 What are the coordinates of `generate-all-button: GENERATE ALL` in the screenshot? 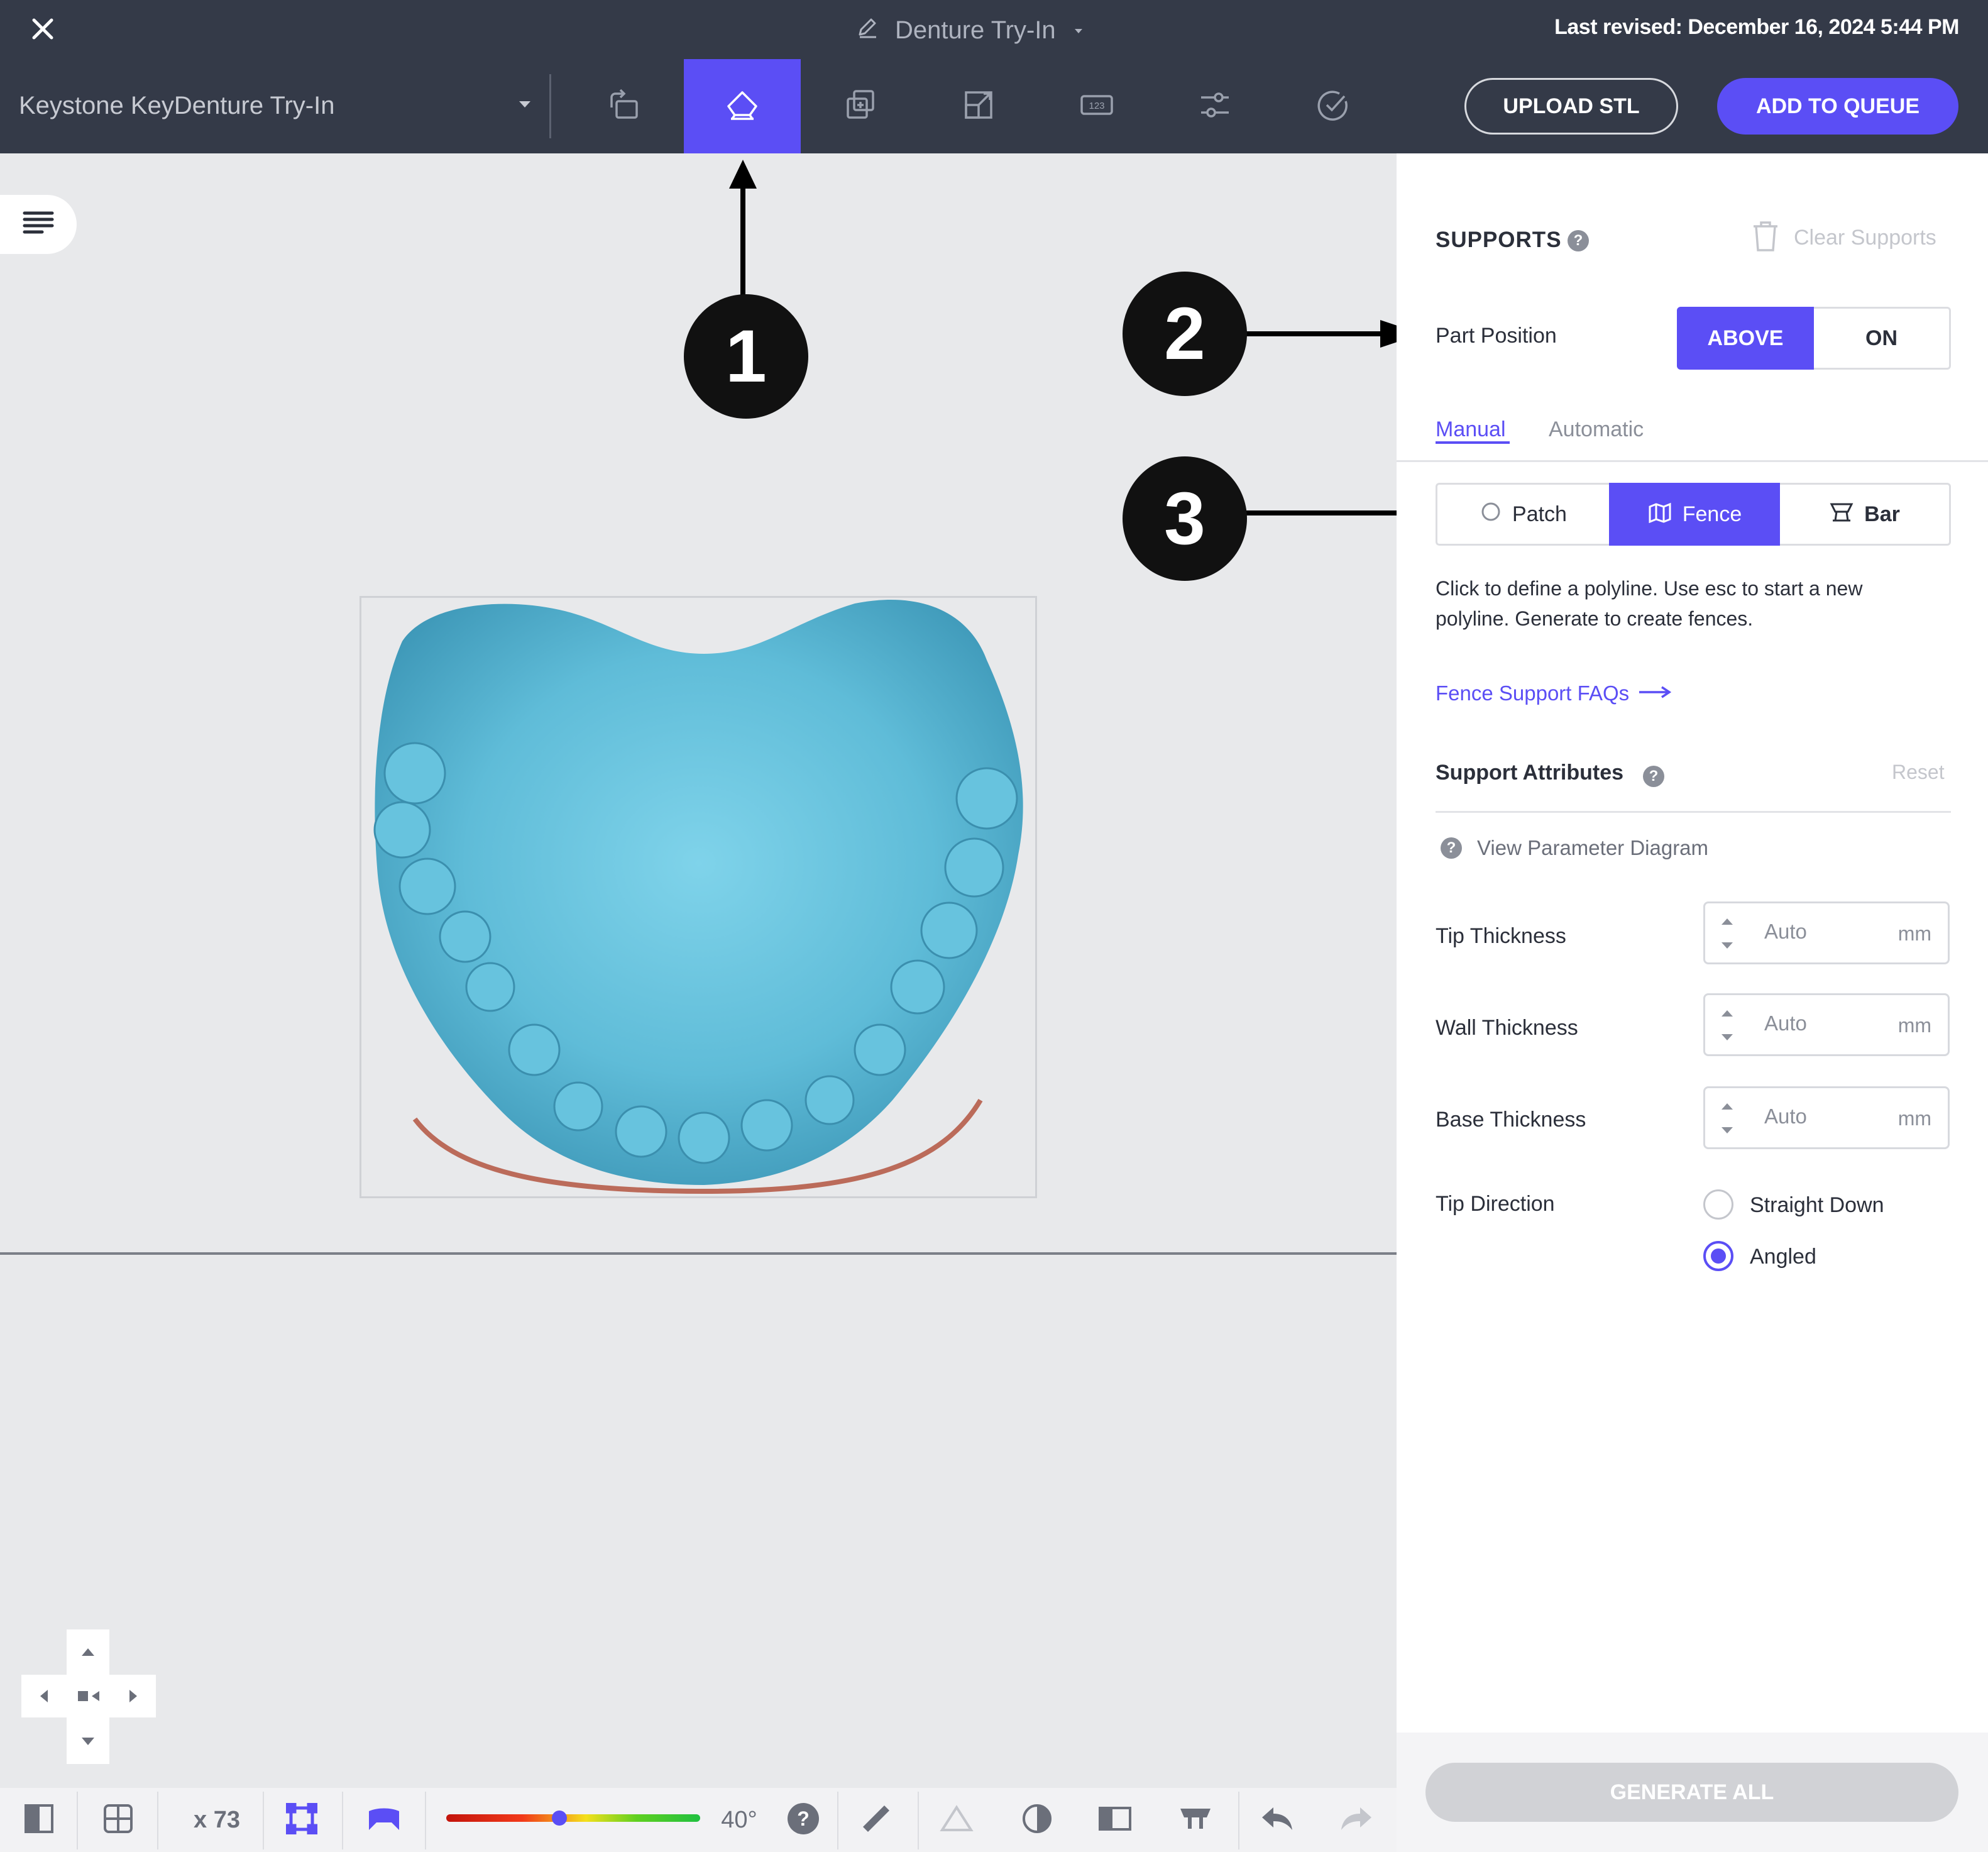 It's located at (1691, 1792).